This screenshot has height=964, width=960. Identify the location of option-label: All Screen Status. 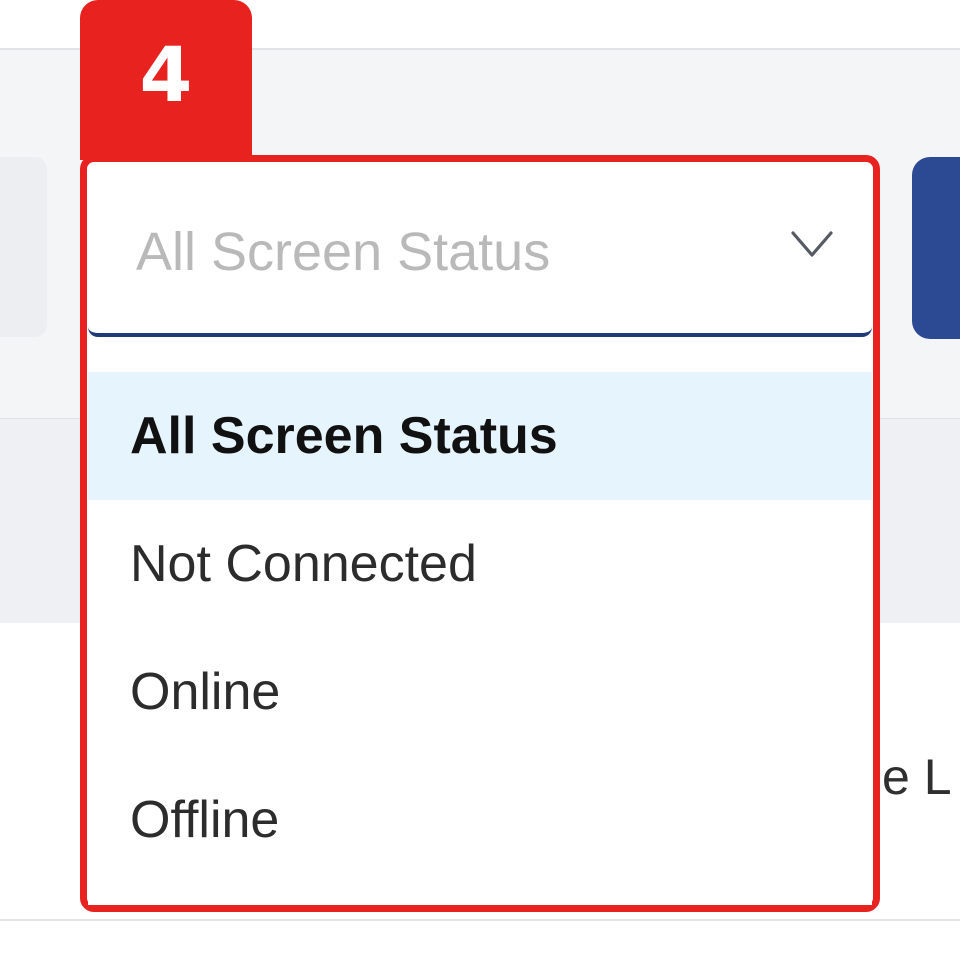
(344, 436).